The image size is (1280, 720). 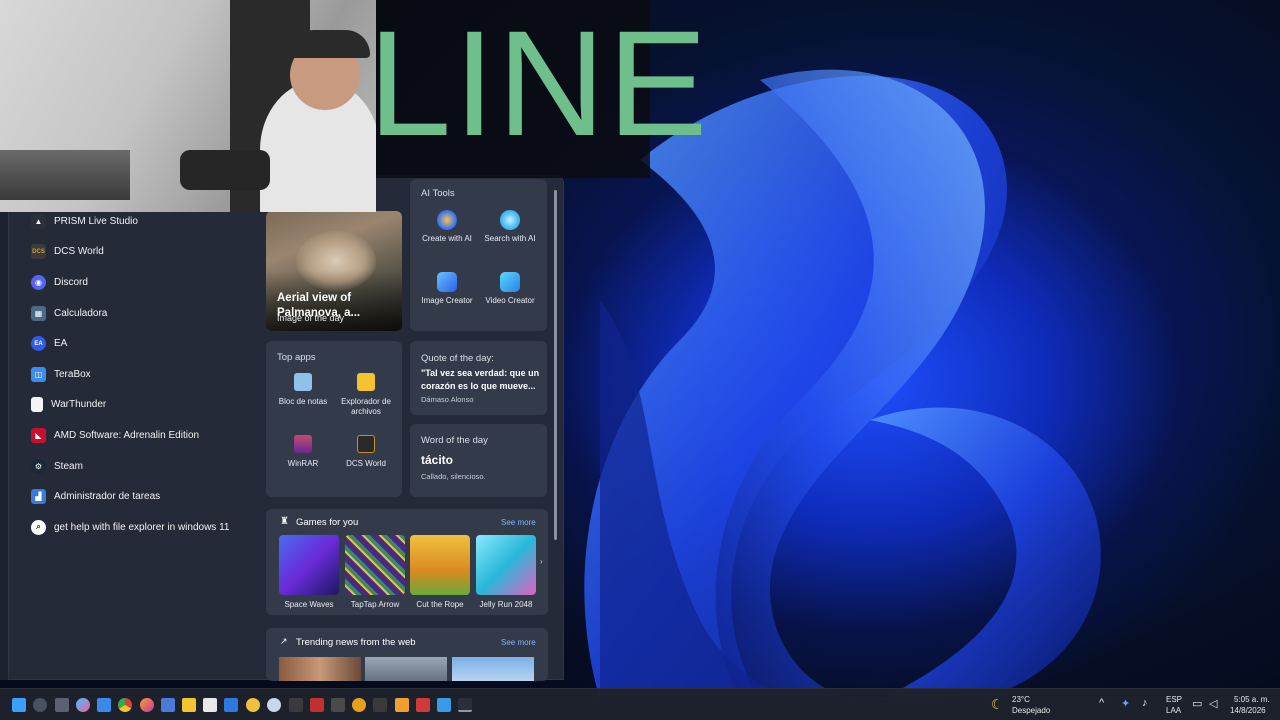 I want to click on dcs-world-button: DCS World, so click(x=366, y=452).